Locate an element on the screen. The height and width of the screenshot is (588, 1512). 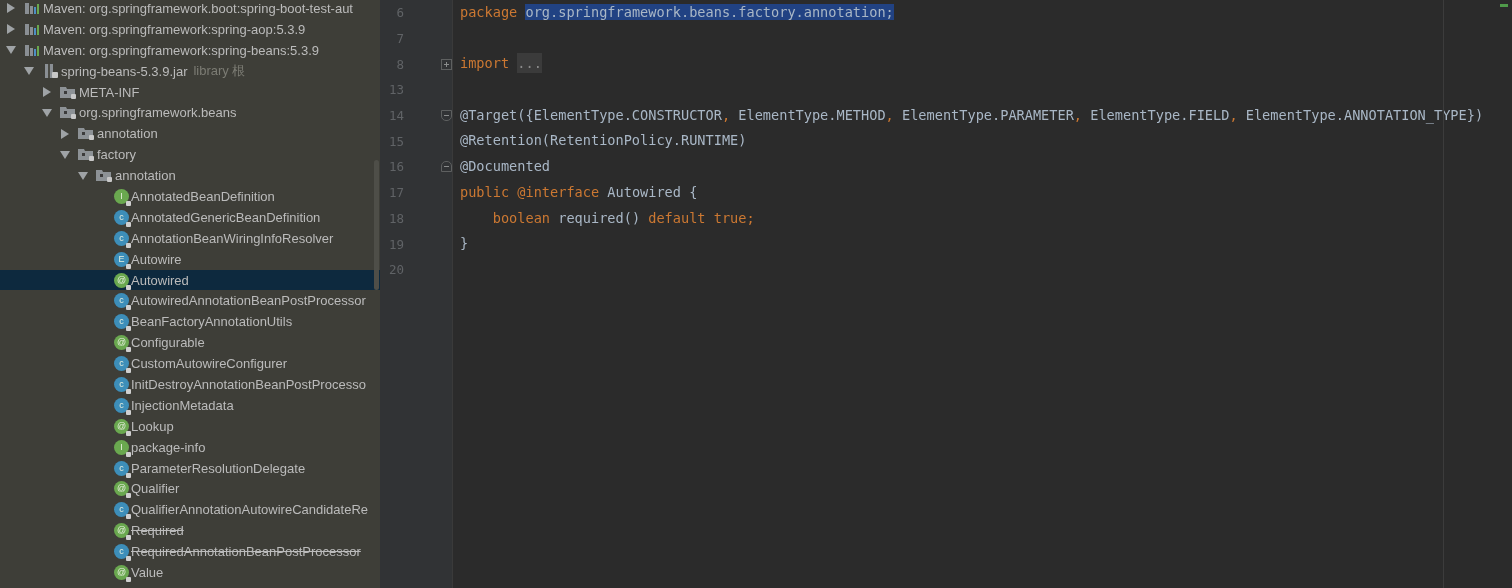
tree-item: BeanFactoryAnnotationUtils is located at coordinates (212, 322).